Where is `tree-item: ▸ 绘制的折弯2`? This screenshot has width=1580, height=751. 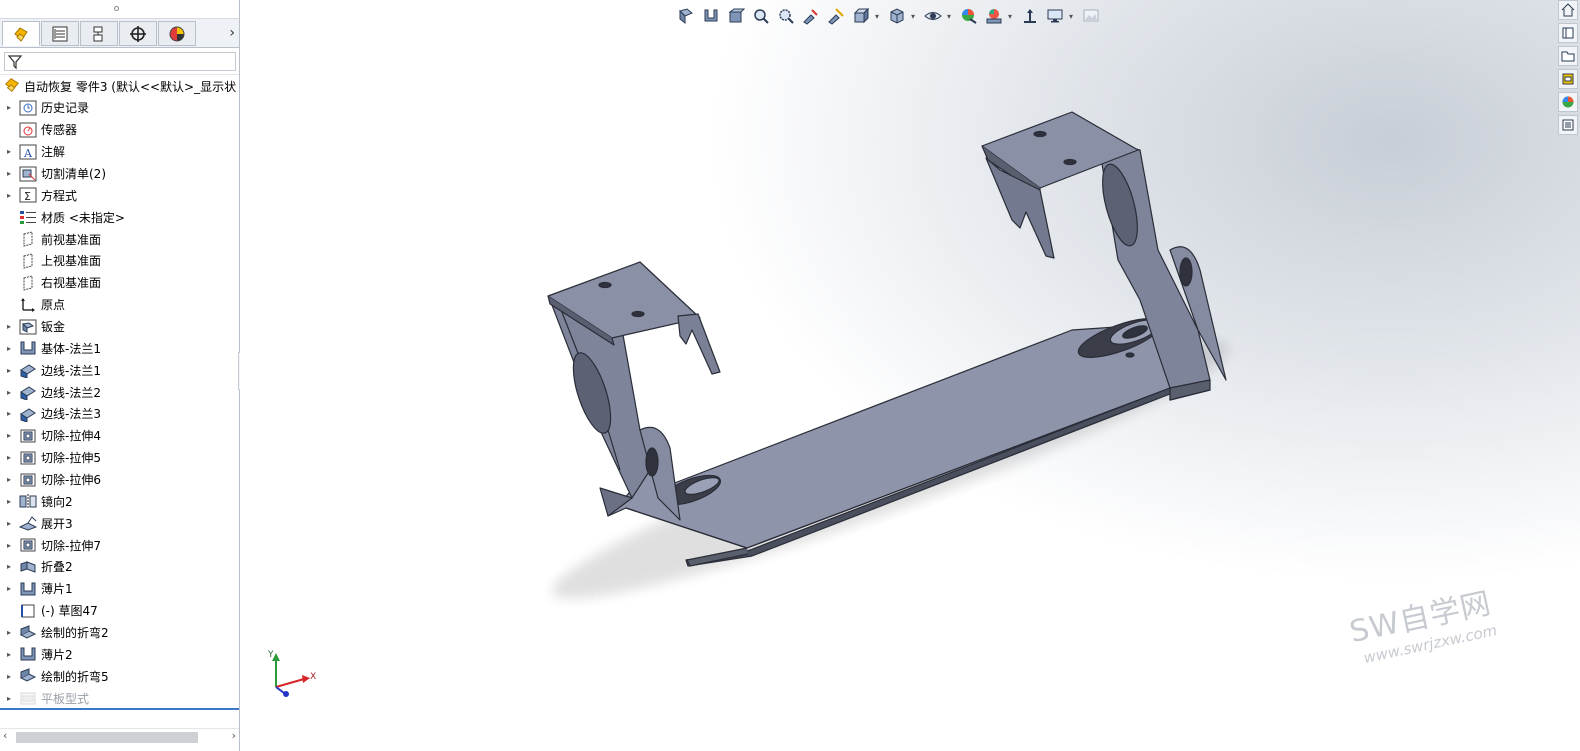
tree-item: ▸ 绘制的折弯2 is located at coordinates (119, 633).